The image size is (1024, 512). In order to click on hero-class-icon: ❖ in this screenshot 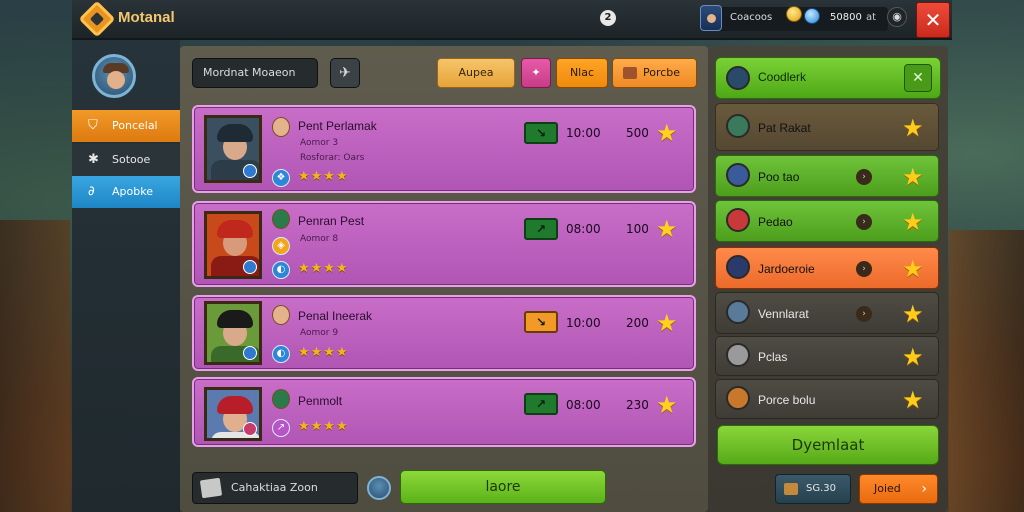, I will do `click(281, 178)`.